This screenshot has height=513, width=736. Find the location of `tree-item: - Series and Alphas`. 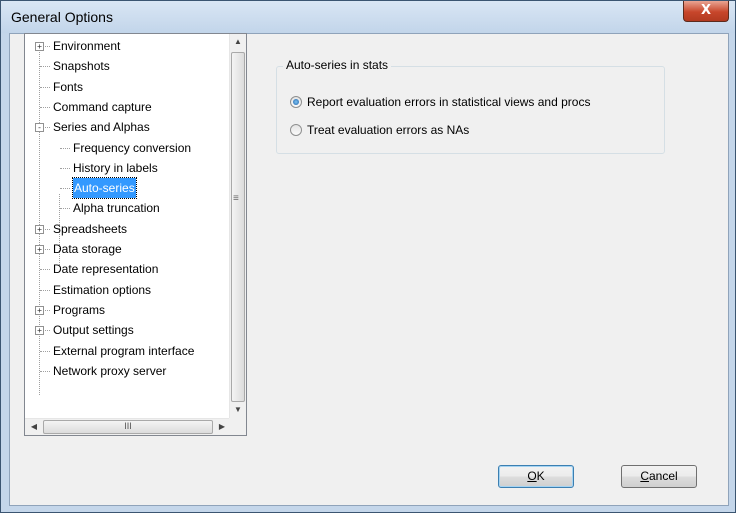

tree-item: - Series and Alphas is located at coordinates (128, 127).